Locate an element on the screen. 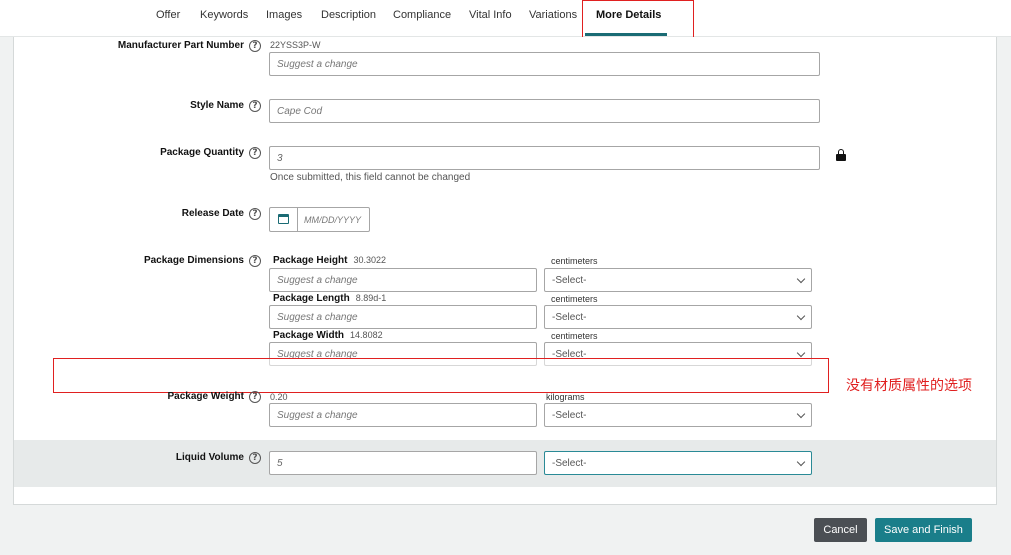  calendar-icon is located at coordinates (283, 219).